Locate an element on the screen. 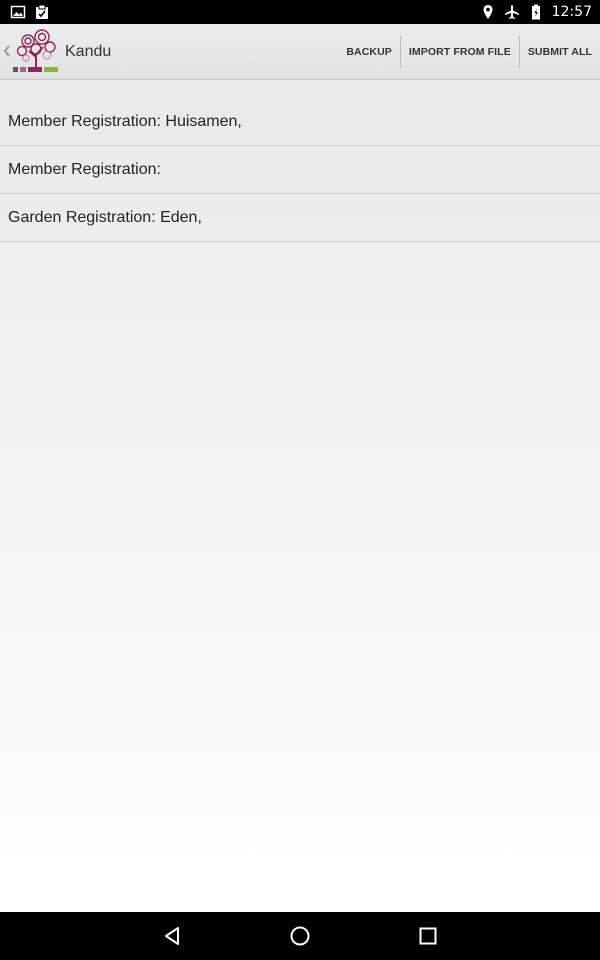 This screenshot has height=960, width=600. action-bar: Kandu BACKUP IMPORT FROM FILE SUBMIT ALL is located at coordinates (300, 52).